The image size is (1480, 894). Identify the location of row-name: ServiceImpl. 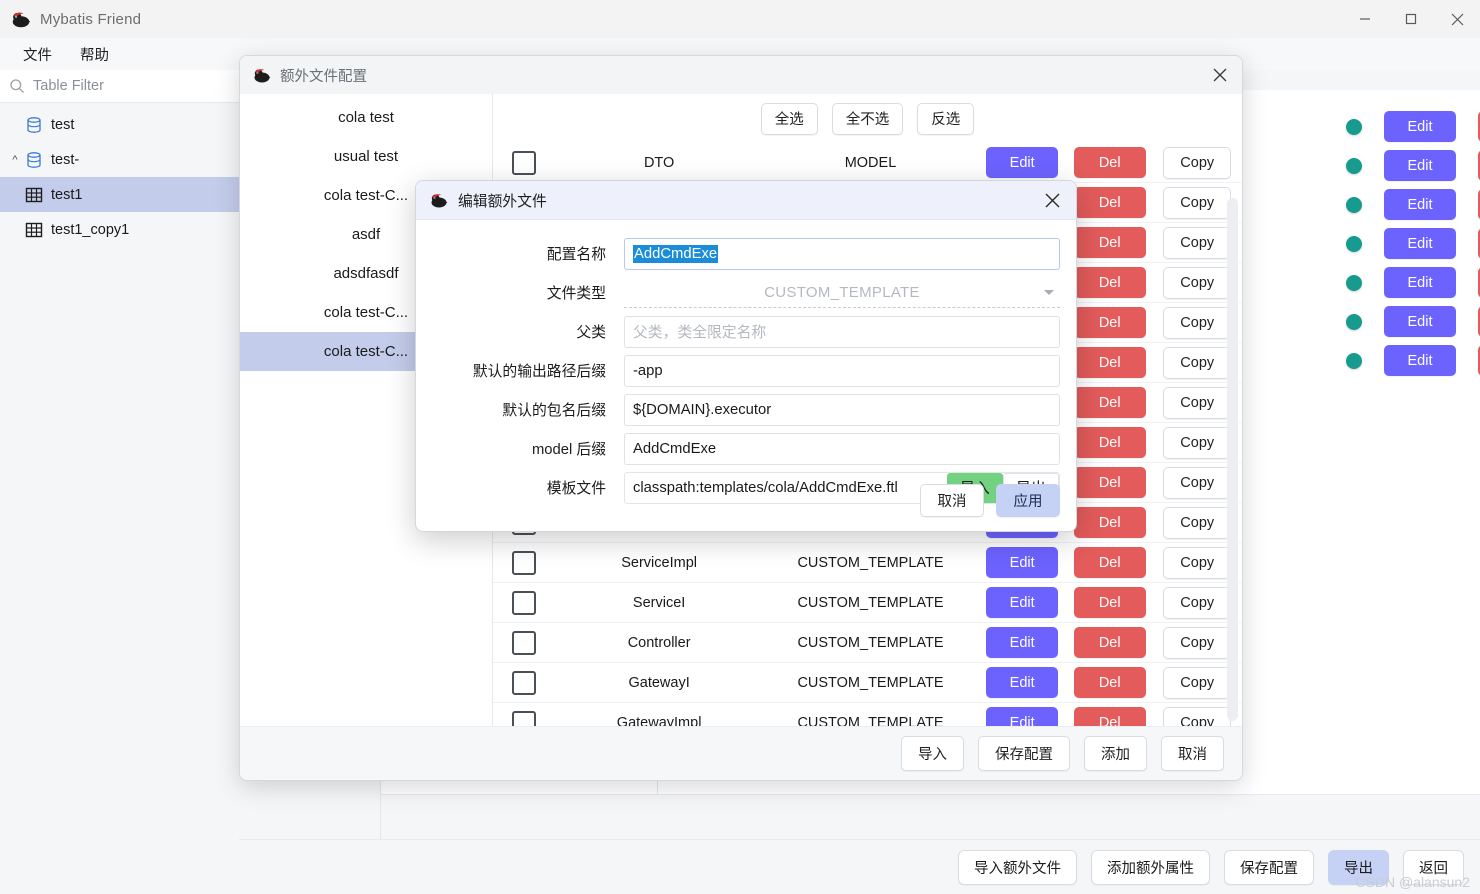
(659, 562).